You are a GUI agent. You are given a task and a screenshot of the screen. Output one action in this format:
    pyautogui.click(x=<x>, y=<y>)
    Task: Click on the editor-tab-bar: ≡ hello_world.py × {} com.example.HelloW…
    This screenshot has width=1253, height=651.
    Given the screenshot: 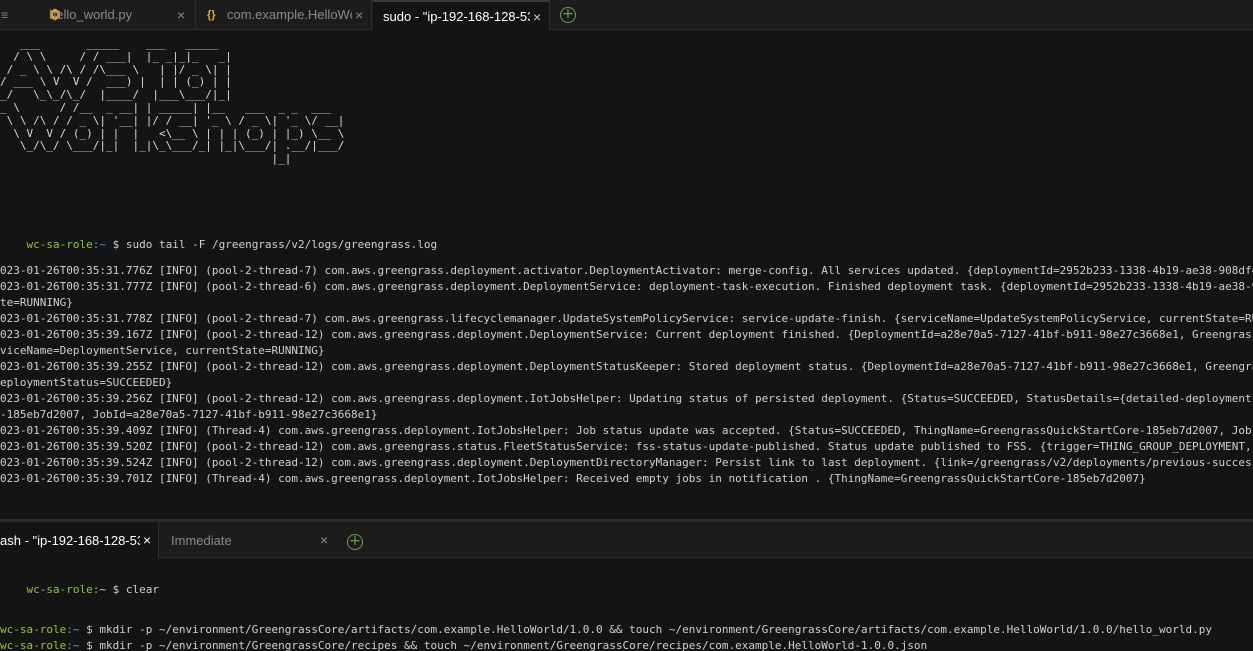 What is the action you would take?
    pyautogui.click(x=626, y=15)
    